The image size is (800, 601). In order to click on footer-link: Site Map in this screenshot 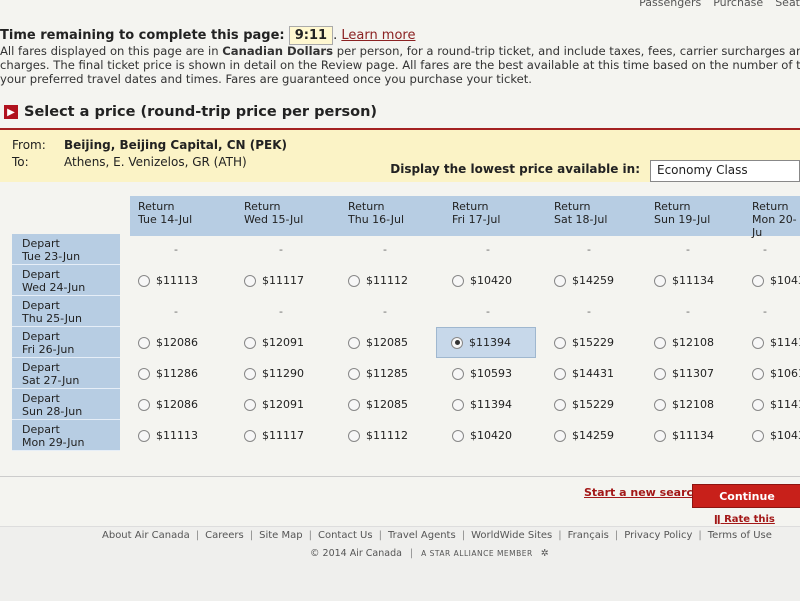, I will do `click(280, 535)`.